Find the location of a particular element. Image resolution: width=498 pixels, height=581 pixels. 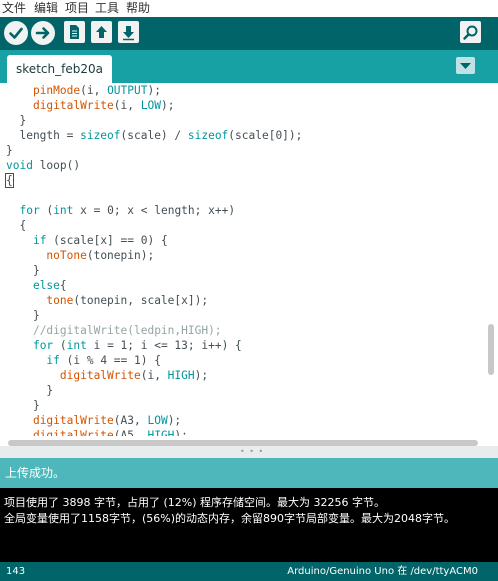

menu-edit: 编辑 is located at coordinates (46, 8).